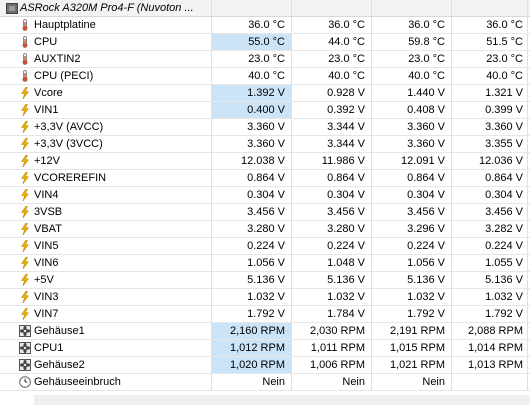  What do you see at coordinates (332, 110) in the screenshot?
I see `min-value: 0.392 V` at bounding box center [332, 110].